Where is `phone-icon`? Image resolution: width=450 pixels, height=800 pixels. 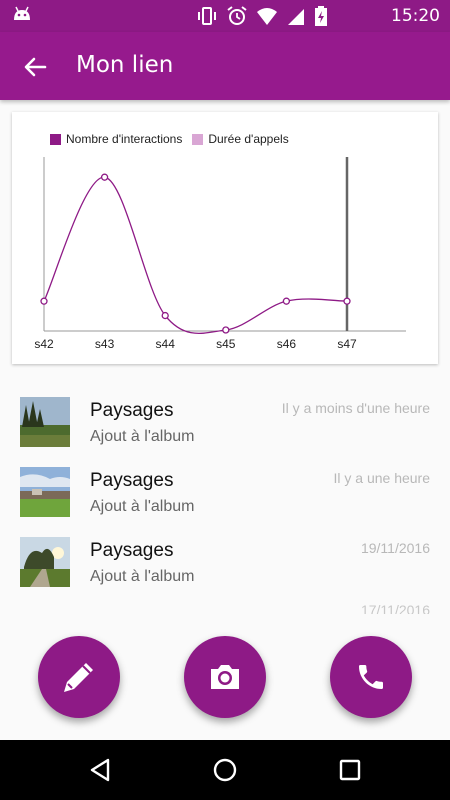 phone-icon is located at coordinates (371, 677).